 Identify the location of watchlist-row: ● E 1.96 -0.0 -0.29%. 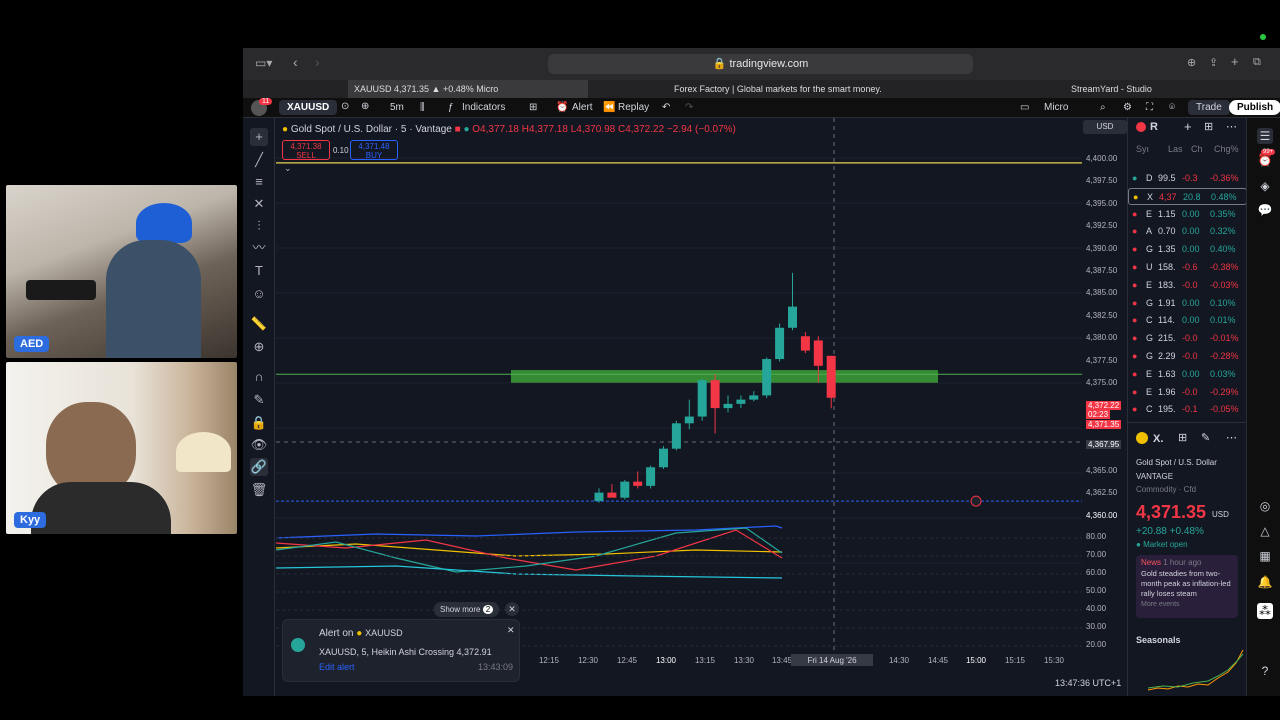
(1187, 392).